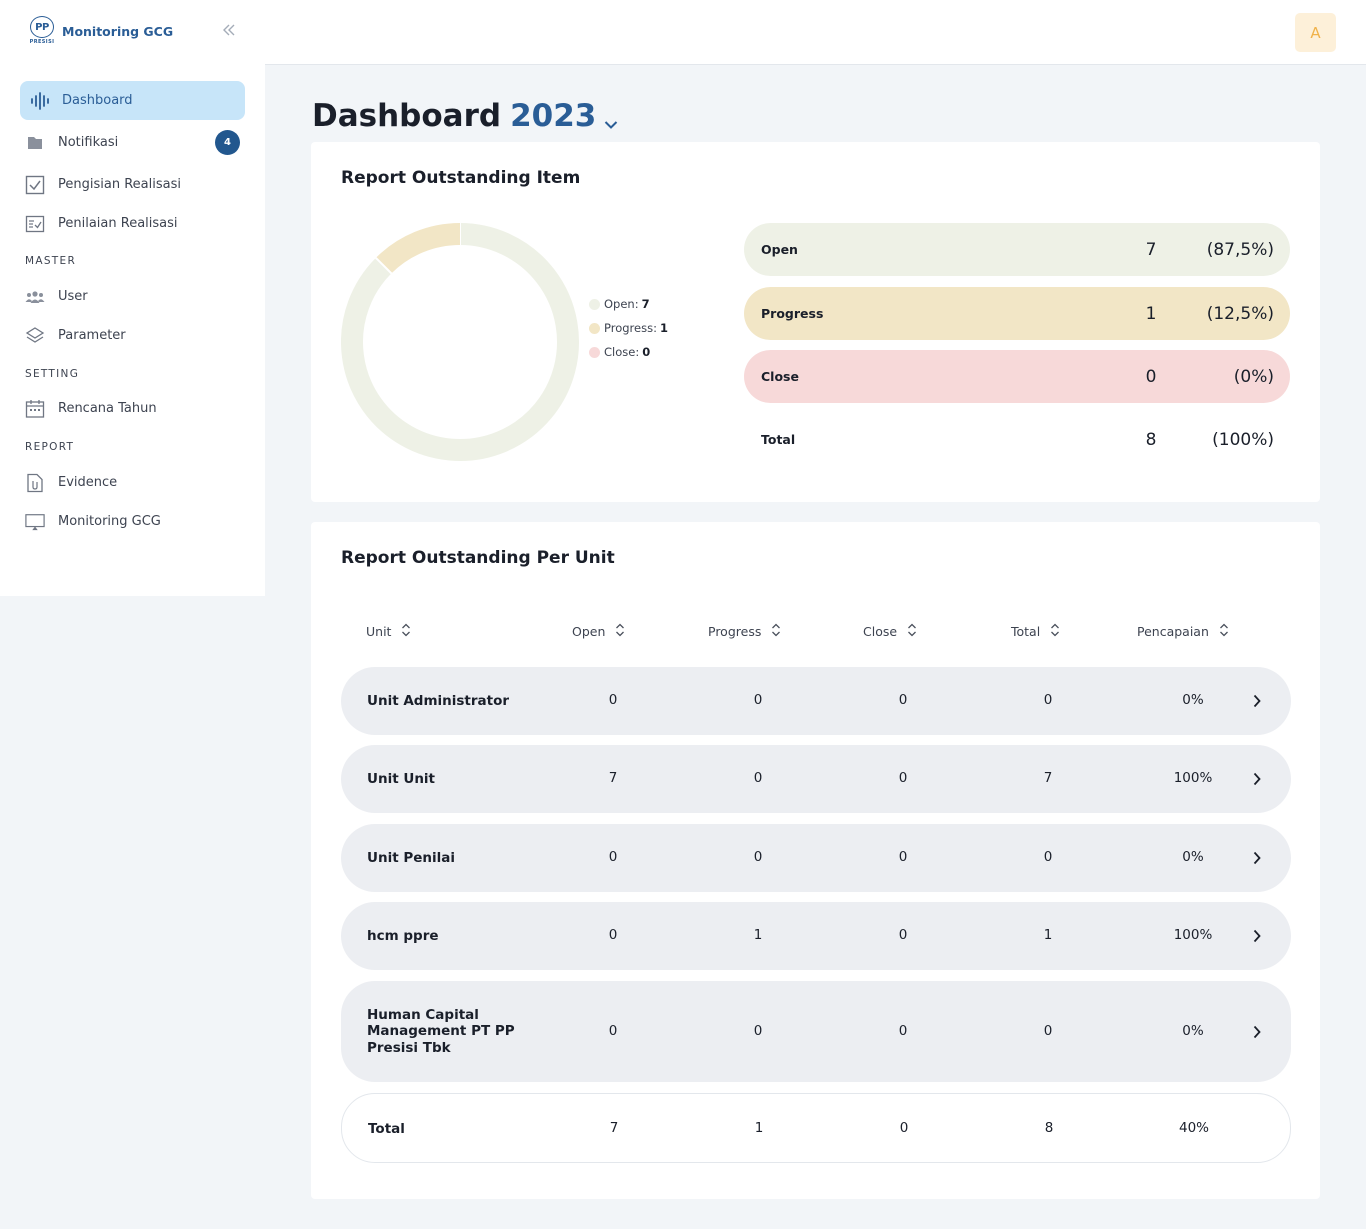  What do you see at coordinates (1240, 313) in the screenshot?
I see `summary-percent: (12,5%)` at bounding box center [1240, 313].